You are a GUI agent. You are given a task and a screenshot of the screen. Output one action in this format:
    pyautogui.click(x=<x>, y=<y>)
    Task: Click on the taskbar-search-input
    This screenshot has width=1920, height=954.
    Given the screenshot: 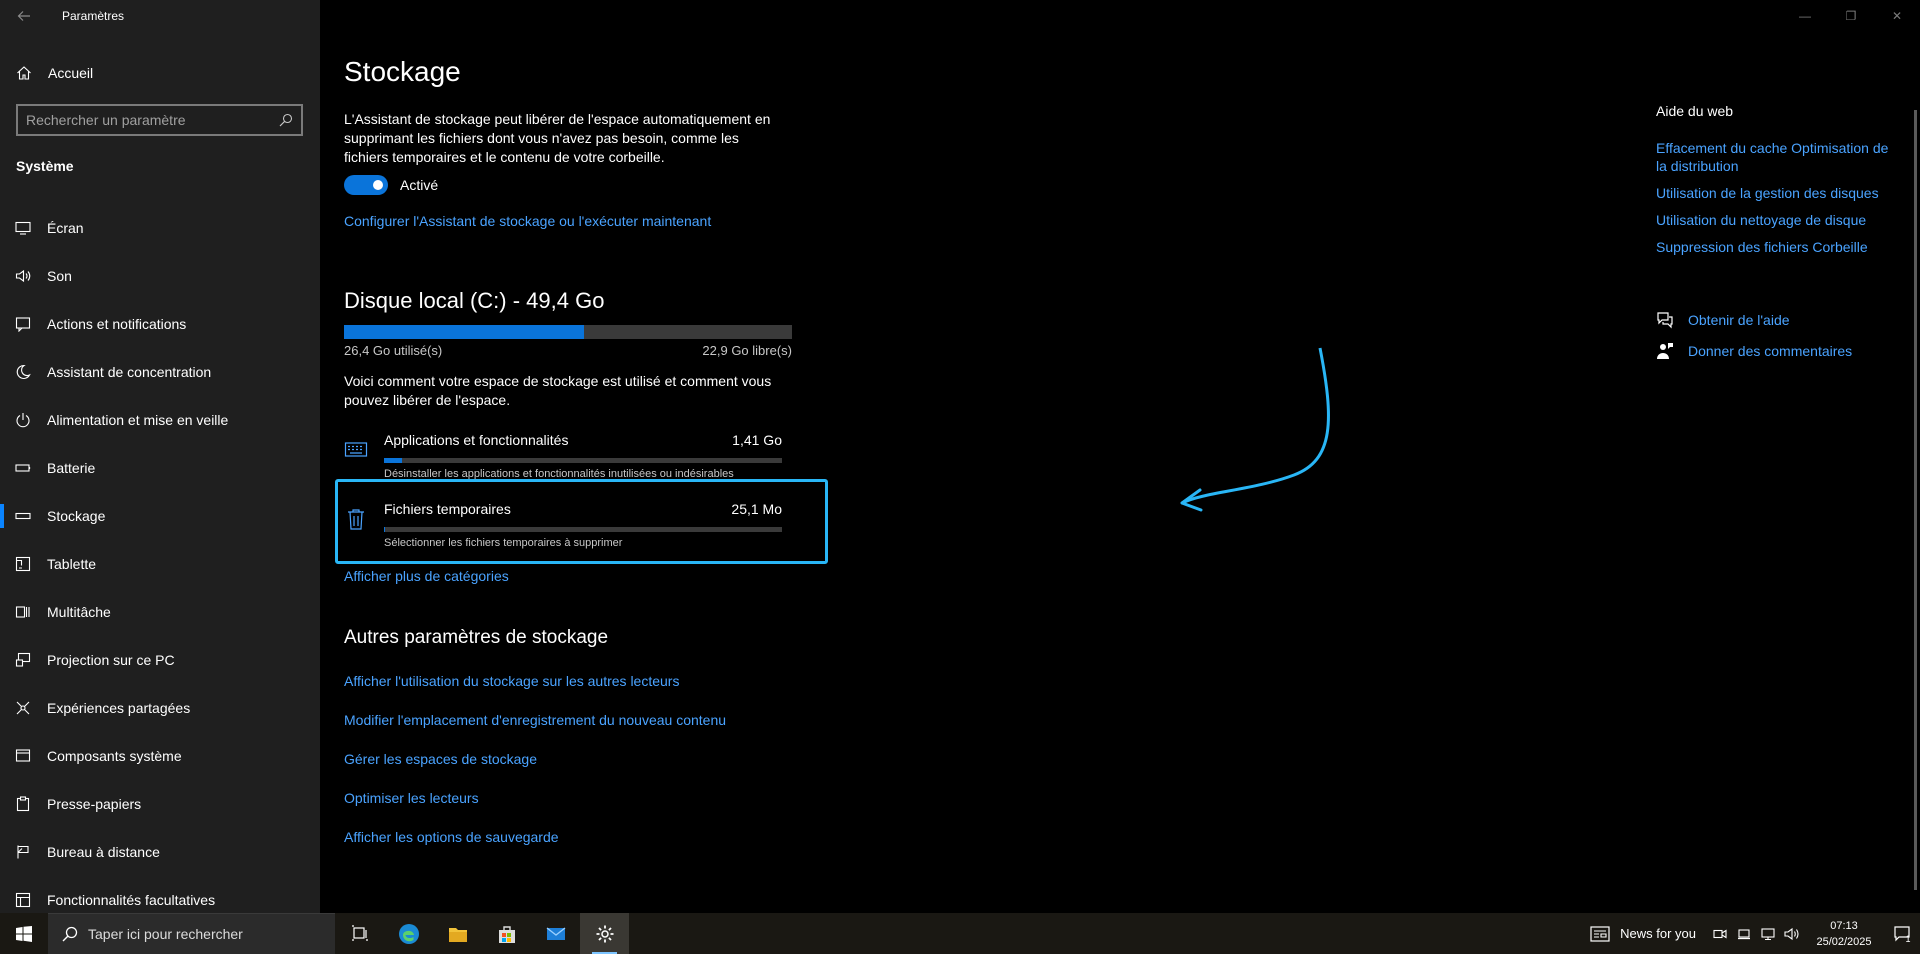 What is the action you would take?
    pyautogui.click(x=198, y=934)
    